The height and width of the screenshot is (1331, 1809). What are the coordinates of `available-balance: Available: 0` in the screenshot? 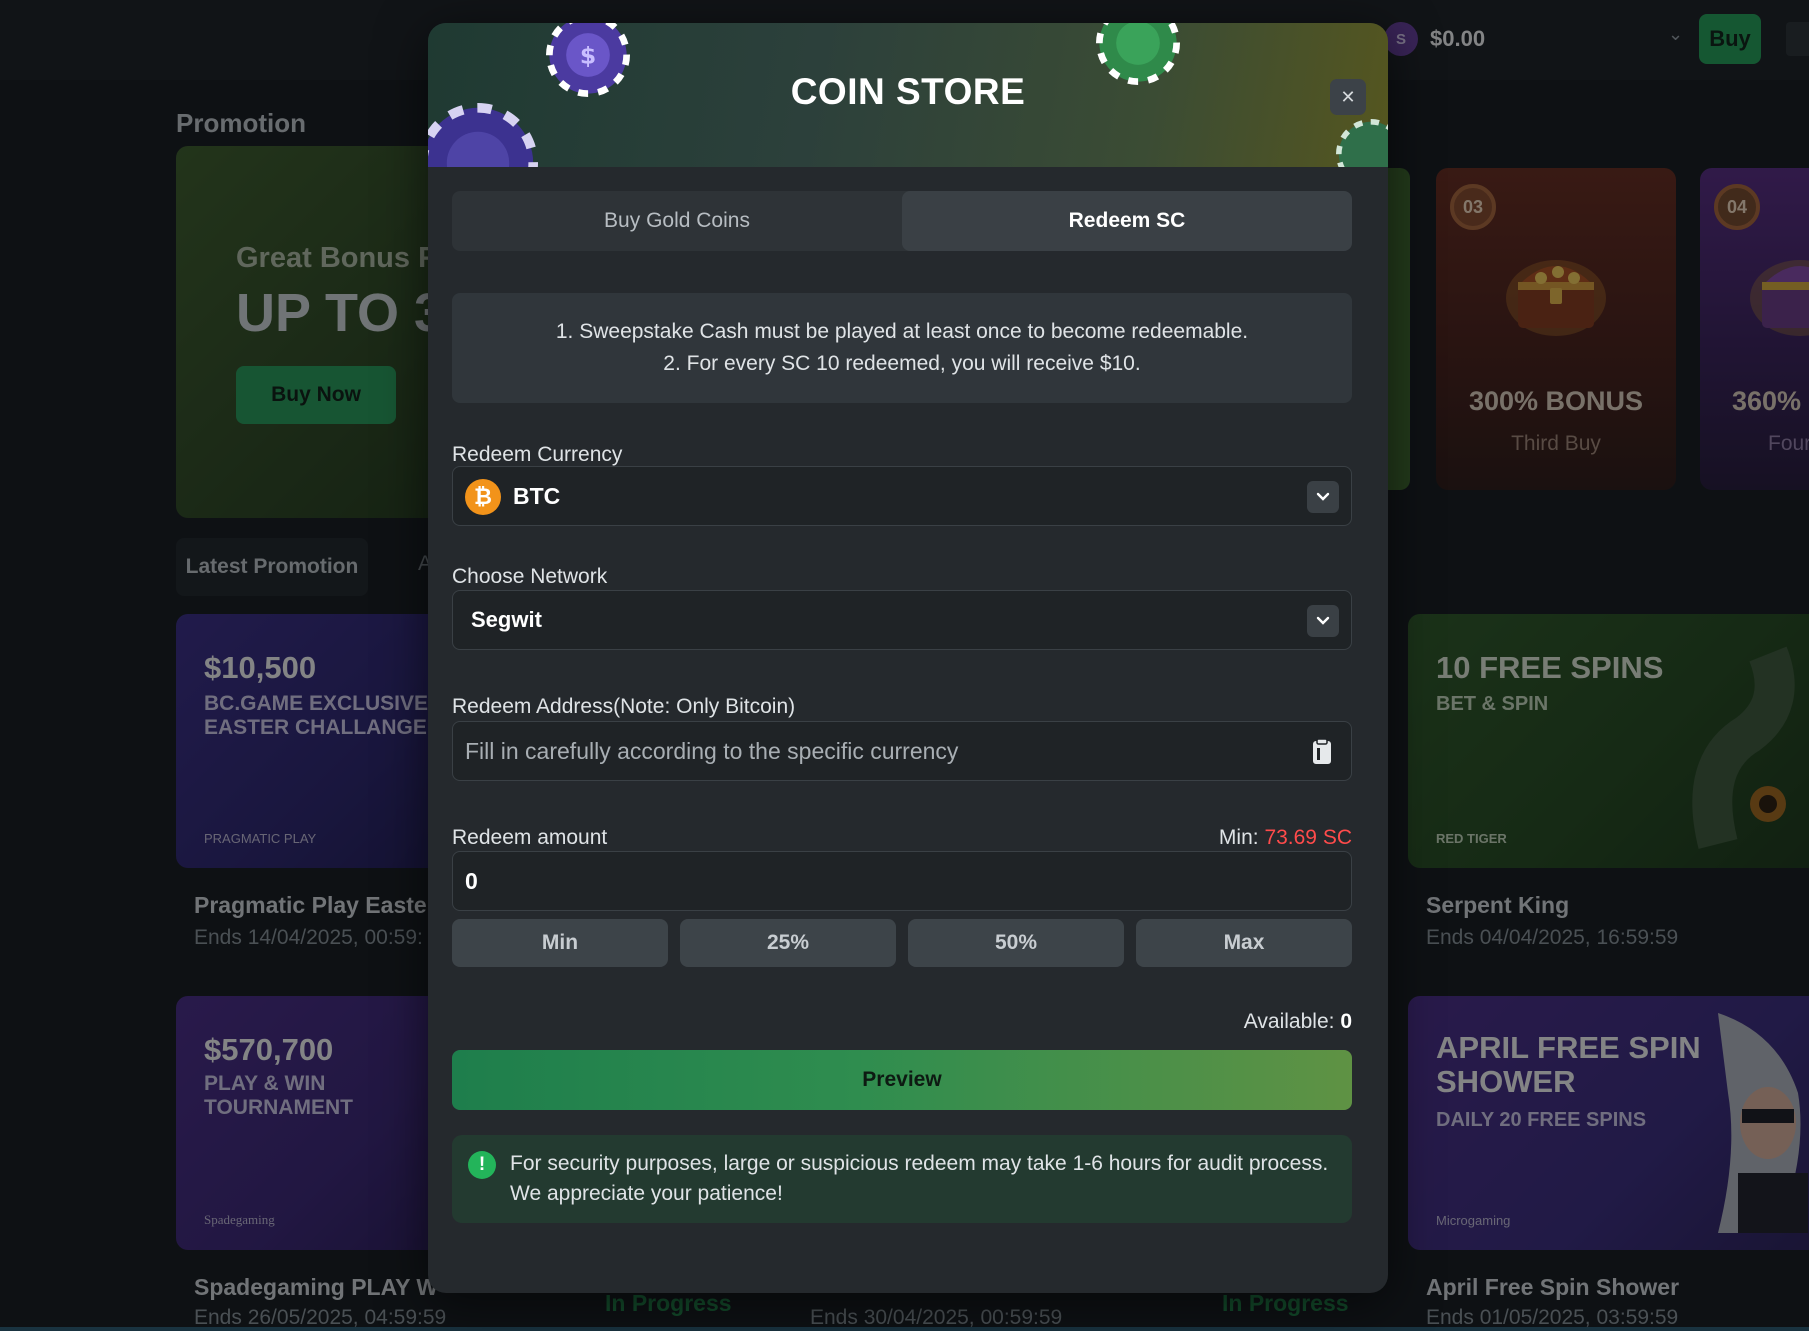 It's located at (1298, 1022).